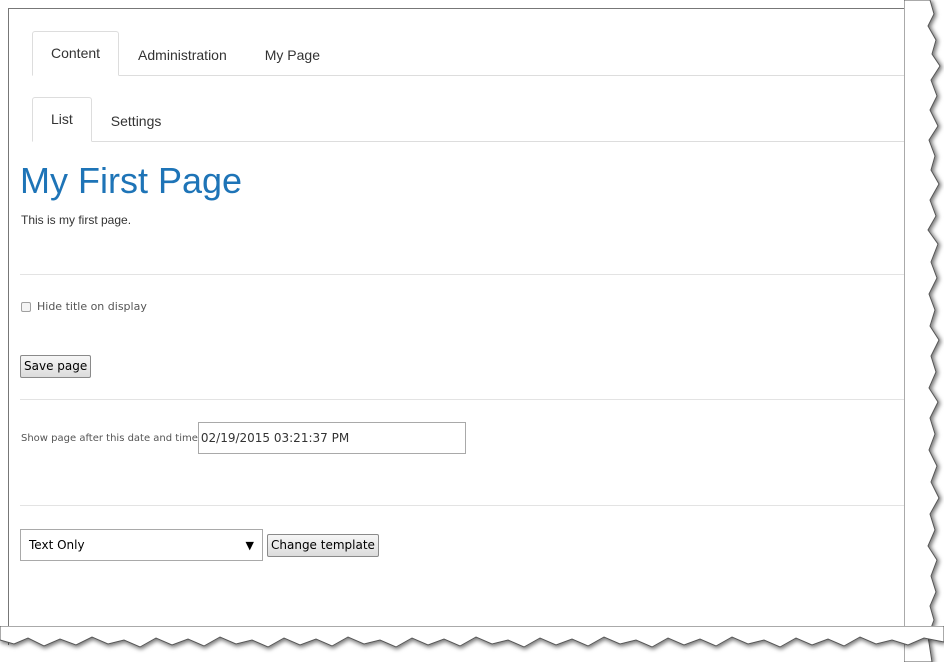 The height and width of the screenshot is (662, 944). Describe the element at coordinates (109, 438) in the screenshot. I see `schedule-label: Show page after this date and time` at that location.